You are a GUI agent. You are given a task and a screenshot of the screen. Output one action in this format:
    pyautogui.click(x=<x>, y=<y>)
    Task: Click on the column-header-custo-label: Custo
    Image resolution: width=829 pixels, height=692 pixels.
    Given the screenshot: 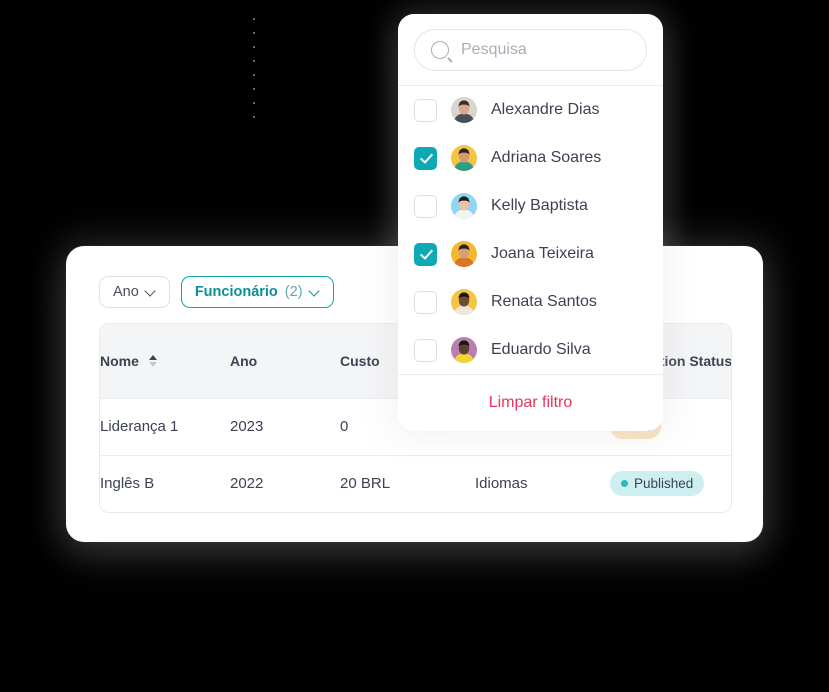 What is the action you would take?
    pyautogui.click(x=360, y=360)
    